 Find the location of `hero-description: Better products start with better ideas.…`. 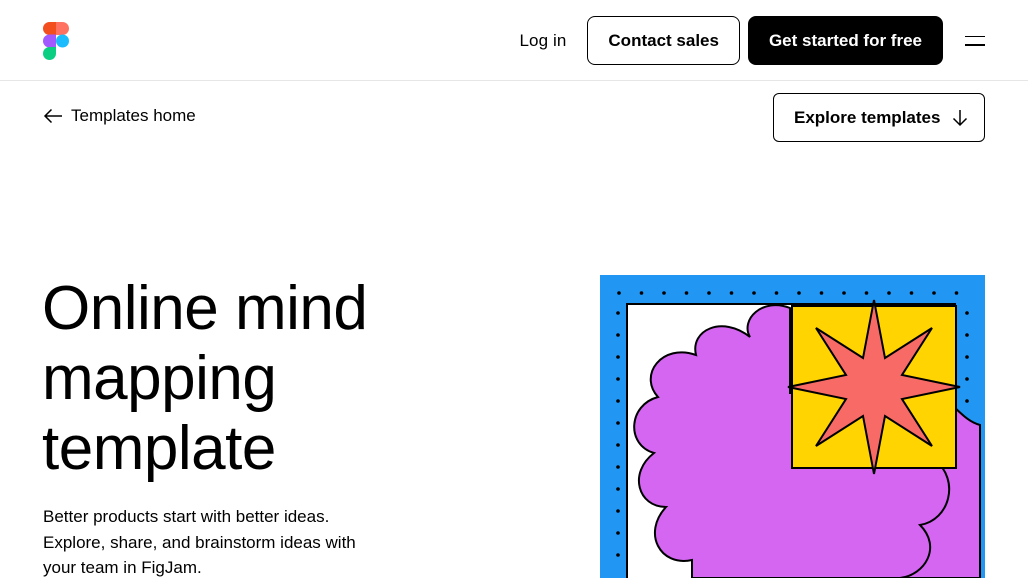

hero-description: Better products start with better ideas.… is located at coordinates (199, 542).